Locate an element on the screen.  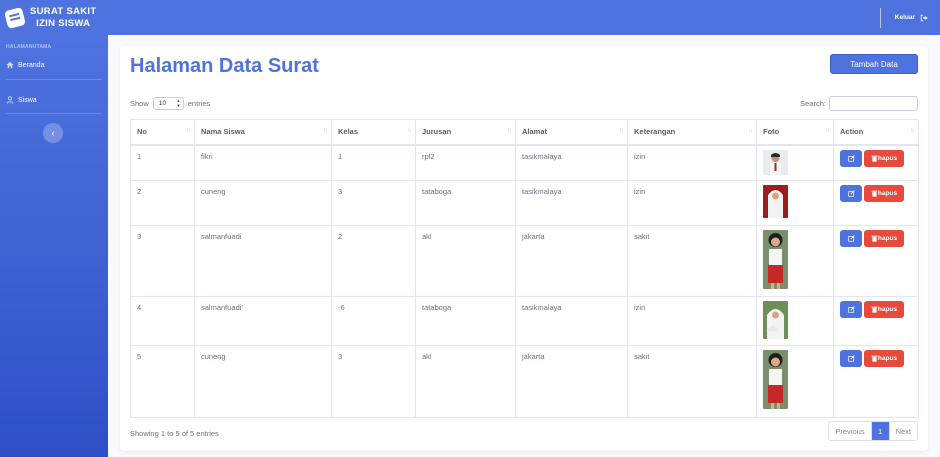
brand: SURAT SAKIT IZIN SISWA is located at coordinates (54, 17).